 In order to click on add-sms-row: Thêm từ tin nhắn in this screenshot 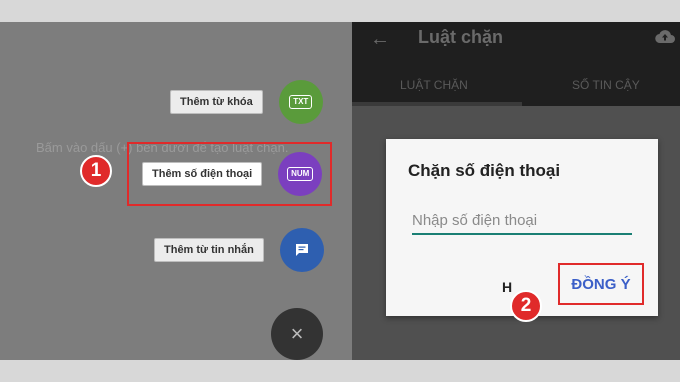, I will do `click(239, 250)`.